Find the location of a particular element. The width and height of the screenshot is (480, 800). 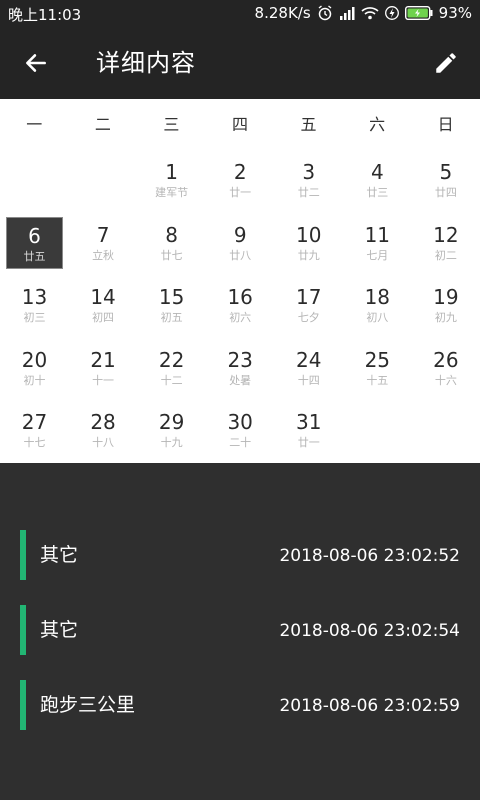

calendar-day: 11 七月 is located at coordinates (377, 245).